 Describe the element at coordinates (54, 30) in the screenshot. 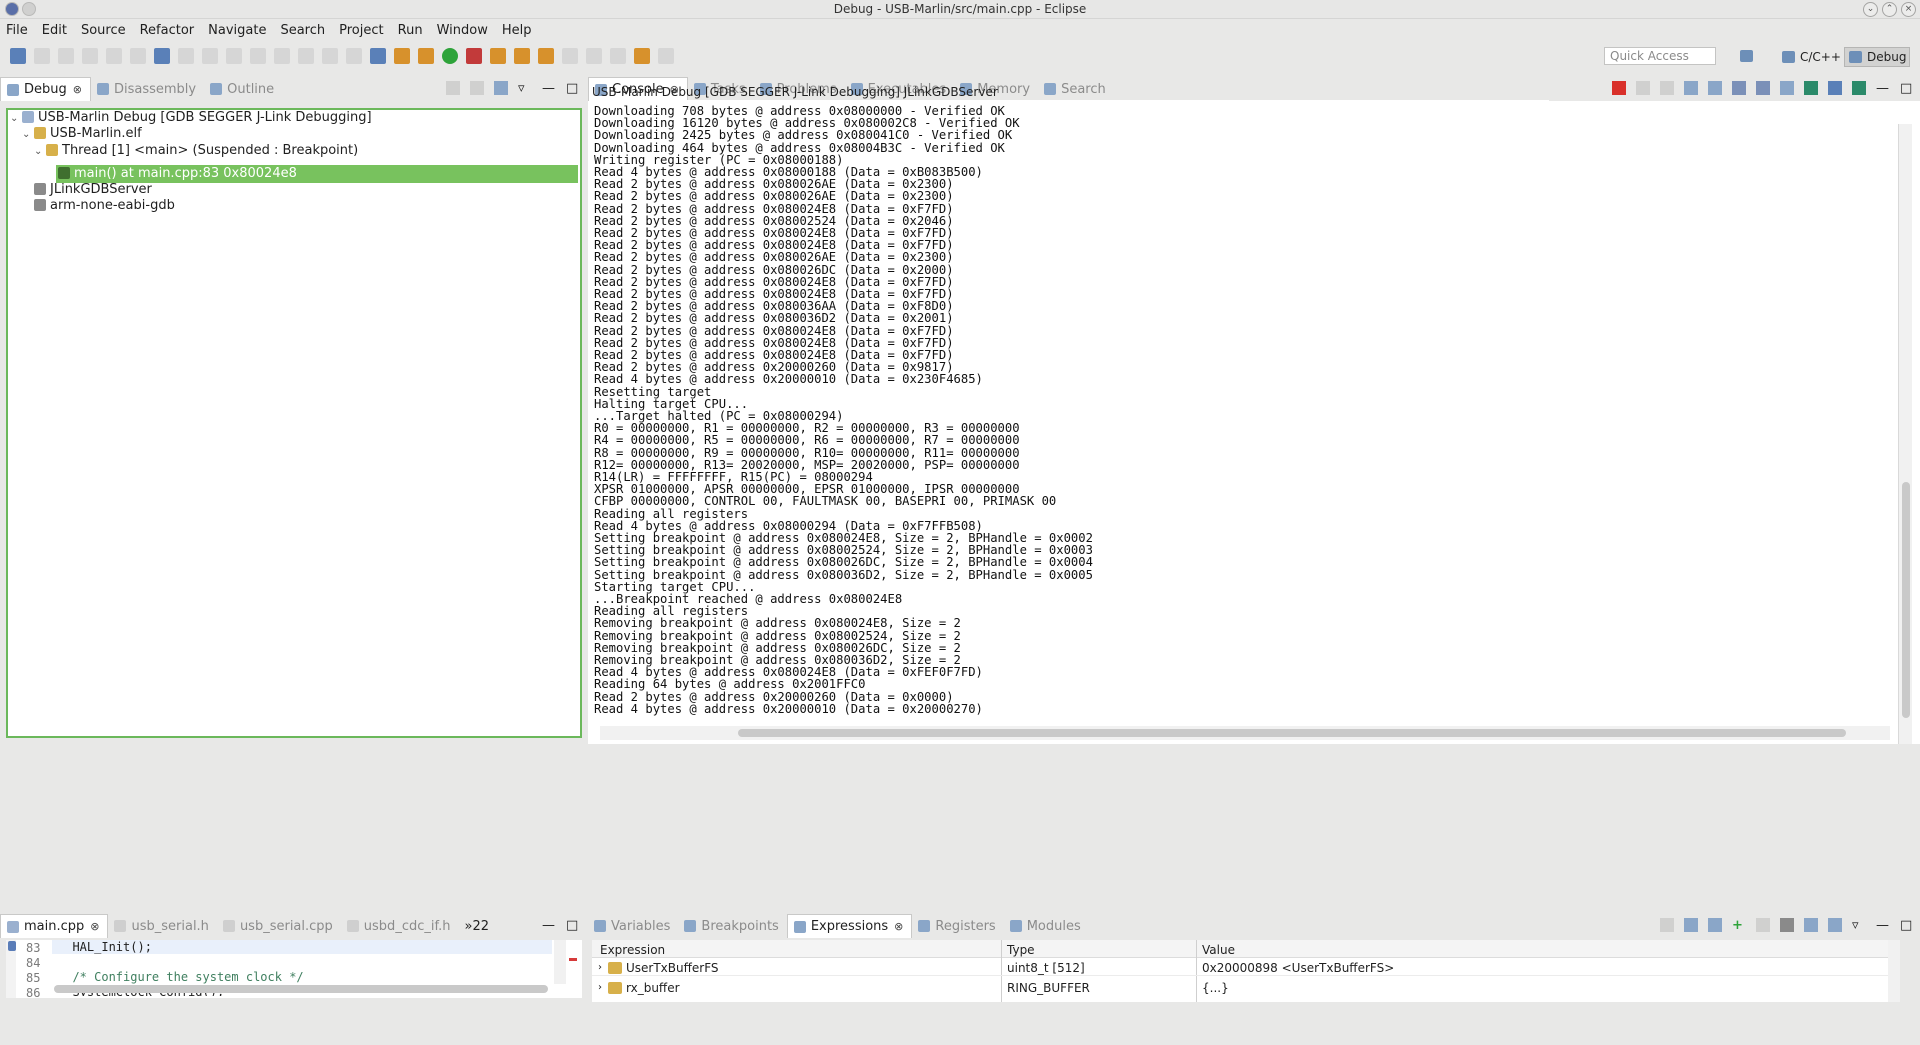

I see `menu-edit: Edit` at that location.